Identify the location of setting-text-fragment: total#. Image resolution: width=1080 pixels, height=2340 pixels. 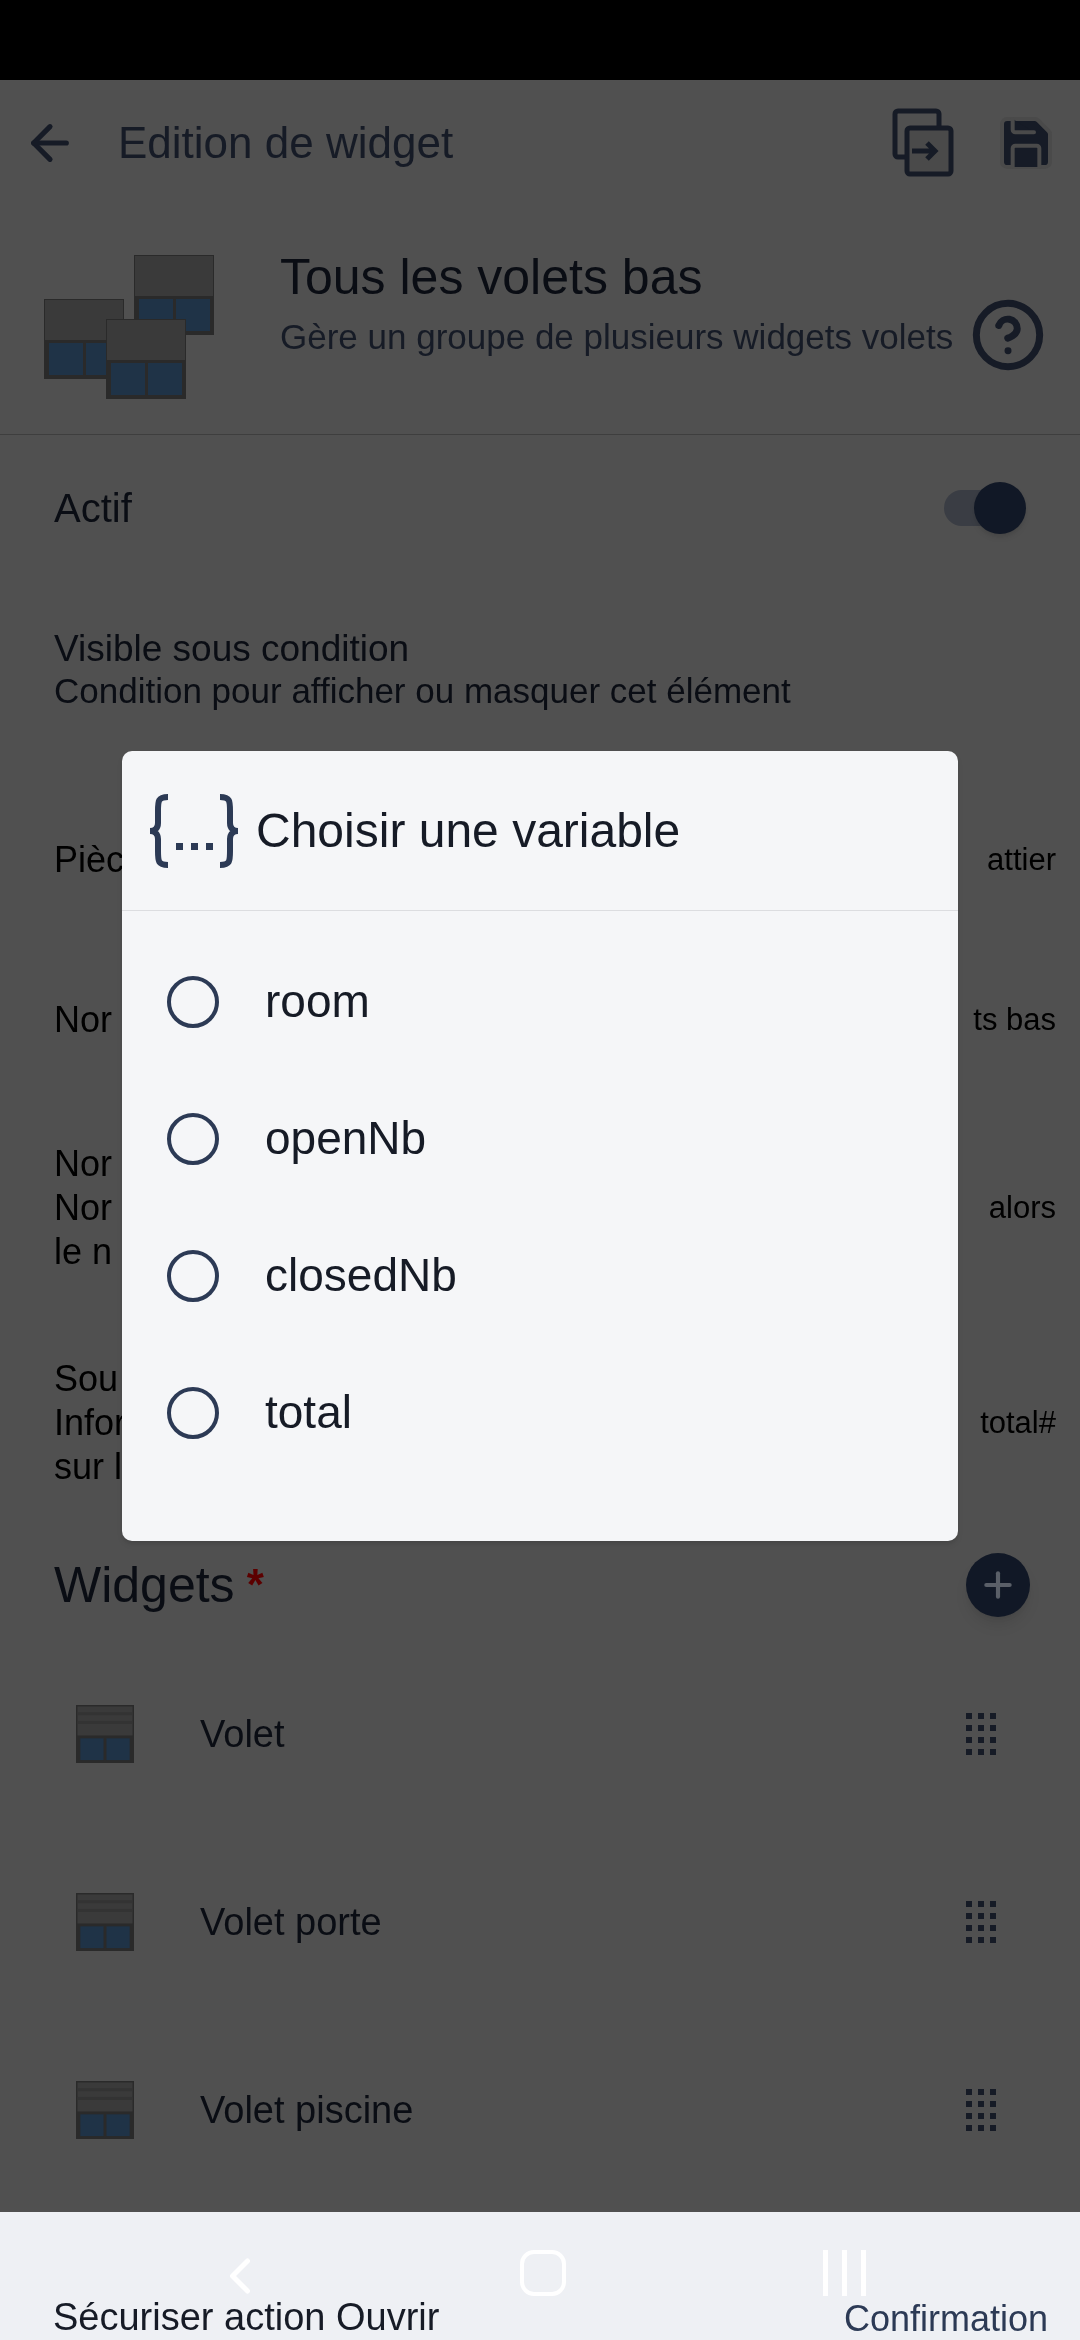
(1018, 1422).